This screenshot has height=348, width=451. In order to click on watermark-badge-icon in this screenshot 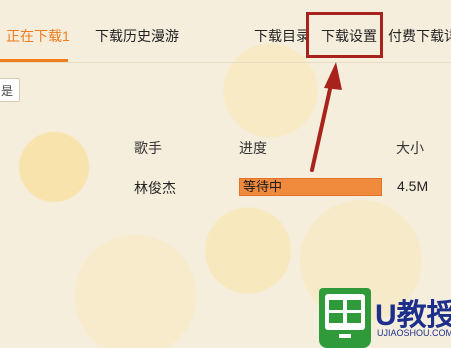, I will do `click(345, 318)`.